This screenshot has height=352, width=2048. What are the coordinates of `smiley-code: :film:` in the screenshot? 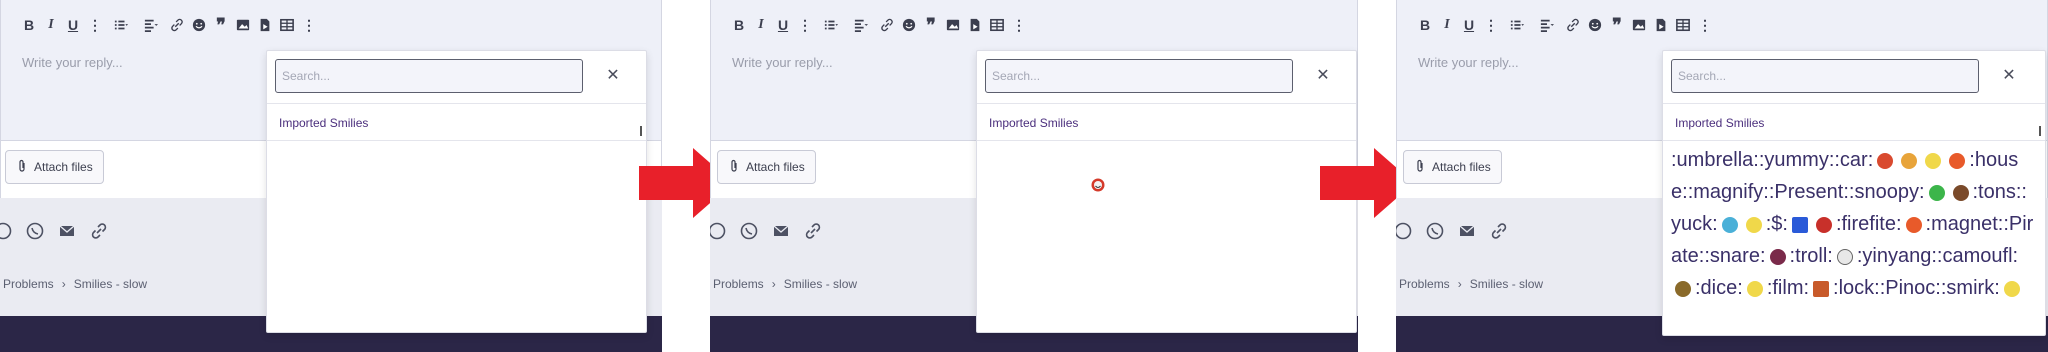 It's located at (1788, 288).